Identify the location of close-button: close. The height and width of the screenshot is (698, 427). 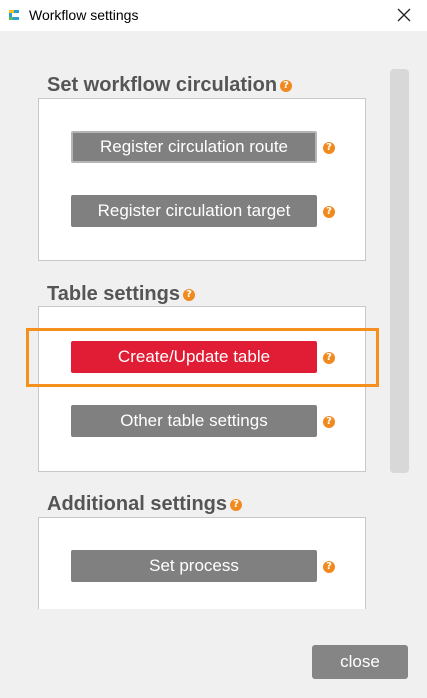
(360, 662).